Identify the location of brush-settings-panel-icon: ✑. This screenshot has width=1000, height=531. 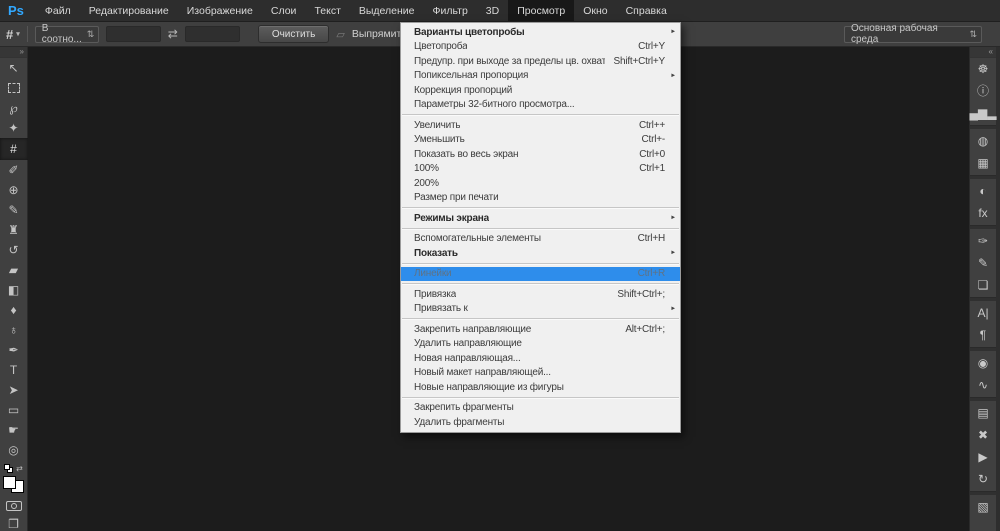
(983, 241).